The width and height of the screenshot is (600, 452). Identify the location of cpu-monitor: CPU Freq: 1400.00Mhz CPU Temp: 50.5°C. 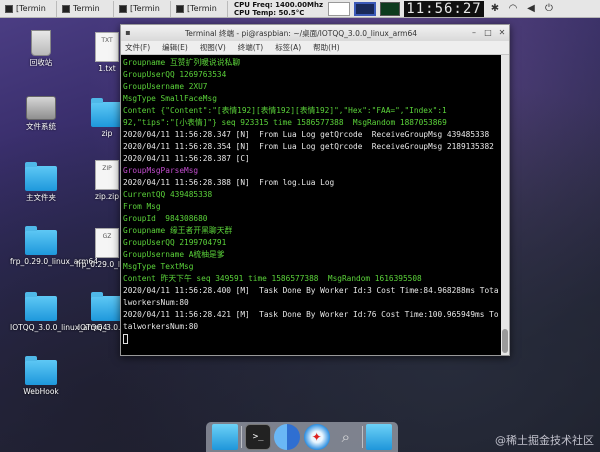
(279, 9).